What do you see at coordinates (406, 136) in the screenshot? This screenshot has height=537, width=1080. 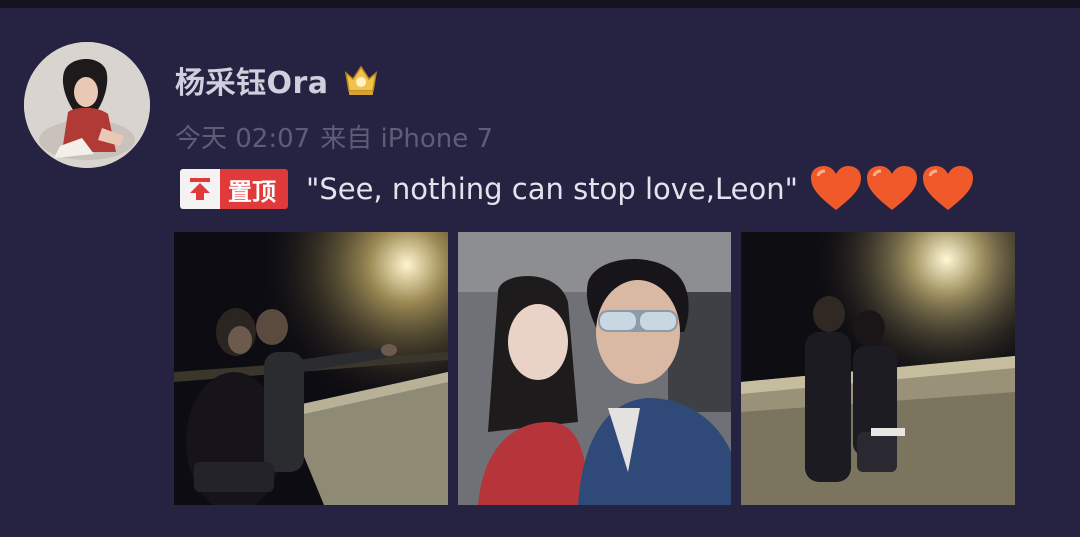 I see `post-source: 来自 iPhone 7` at bounding box center [406, 136].